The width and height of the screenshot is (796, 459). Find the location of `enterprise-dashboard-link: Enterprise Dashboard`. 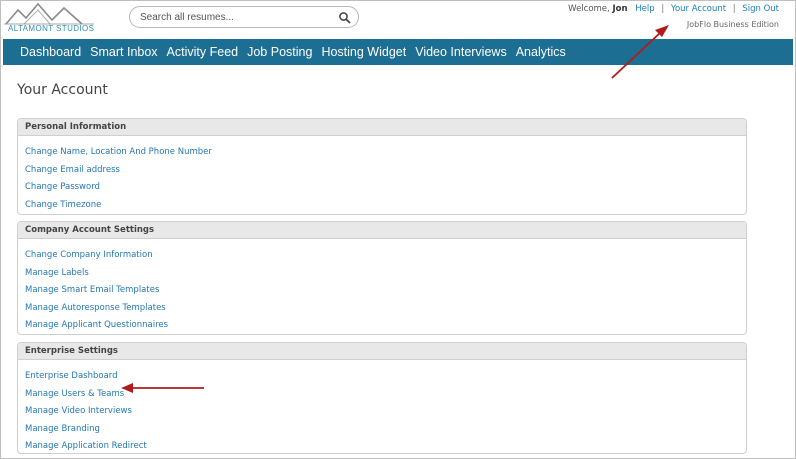

enterprise-dashboard-link: Enterprise Dashboard is located at coordinates (71, 376).